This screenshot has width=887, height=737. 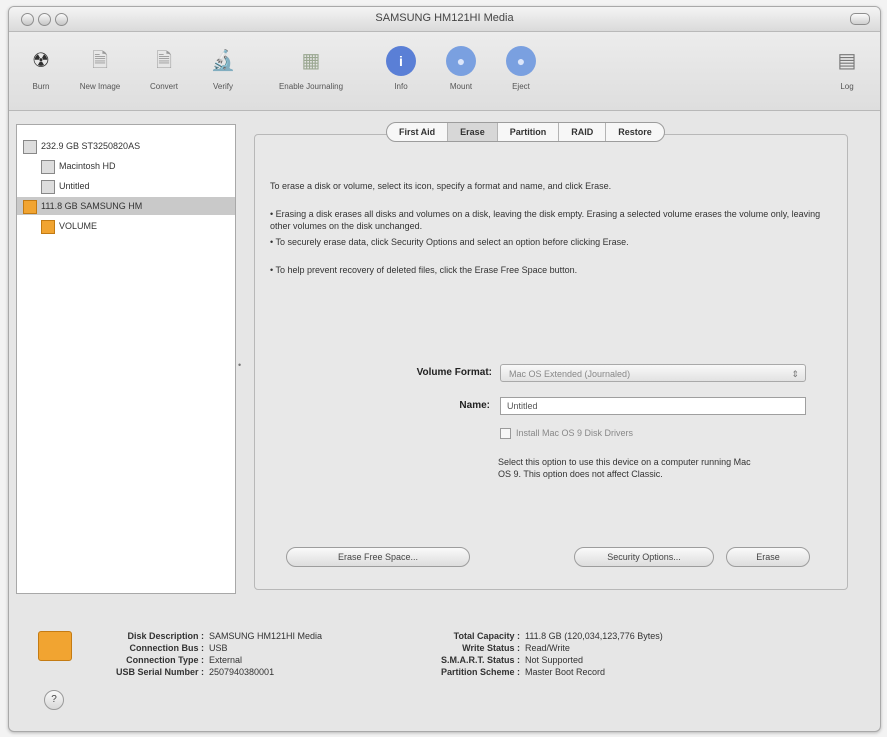 What do you see at coordinates (473, 132) in the screenshot?
I see `tab-erase: Erase` at bounding box center [473, 132].